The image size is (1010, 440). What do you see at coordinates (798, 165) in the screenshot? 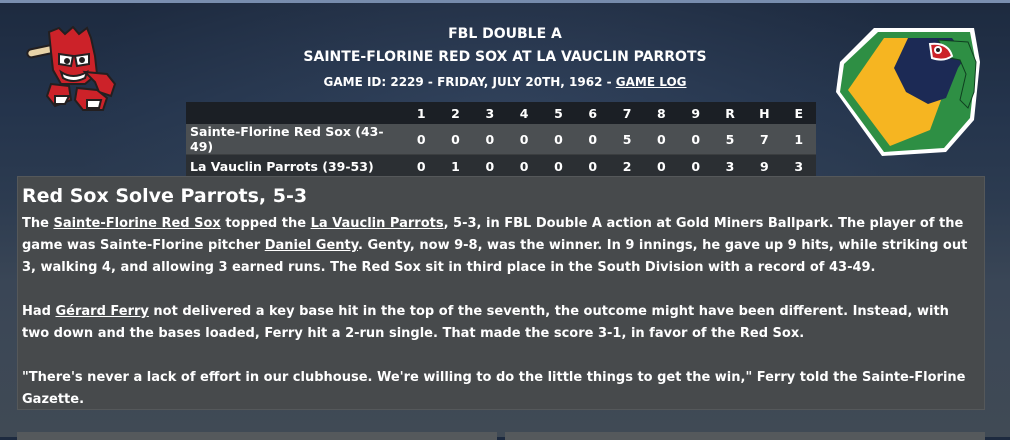
I see `errors-total: 3` at bounding box center [798, 165].